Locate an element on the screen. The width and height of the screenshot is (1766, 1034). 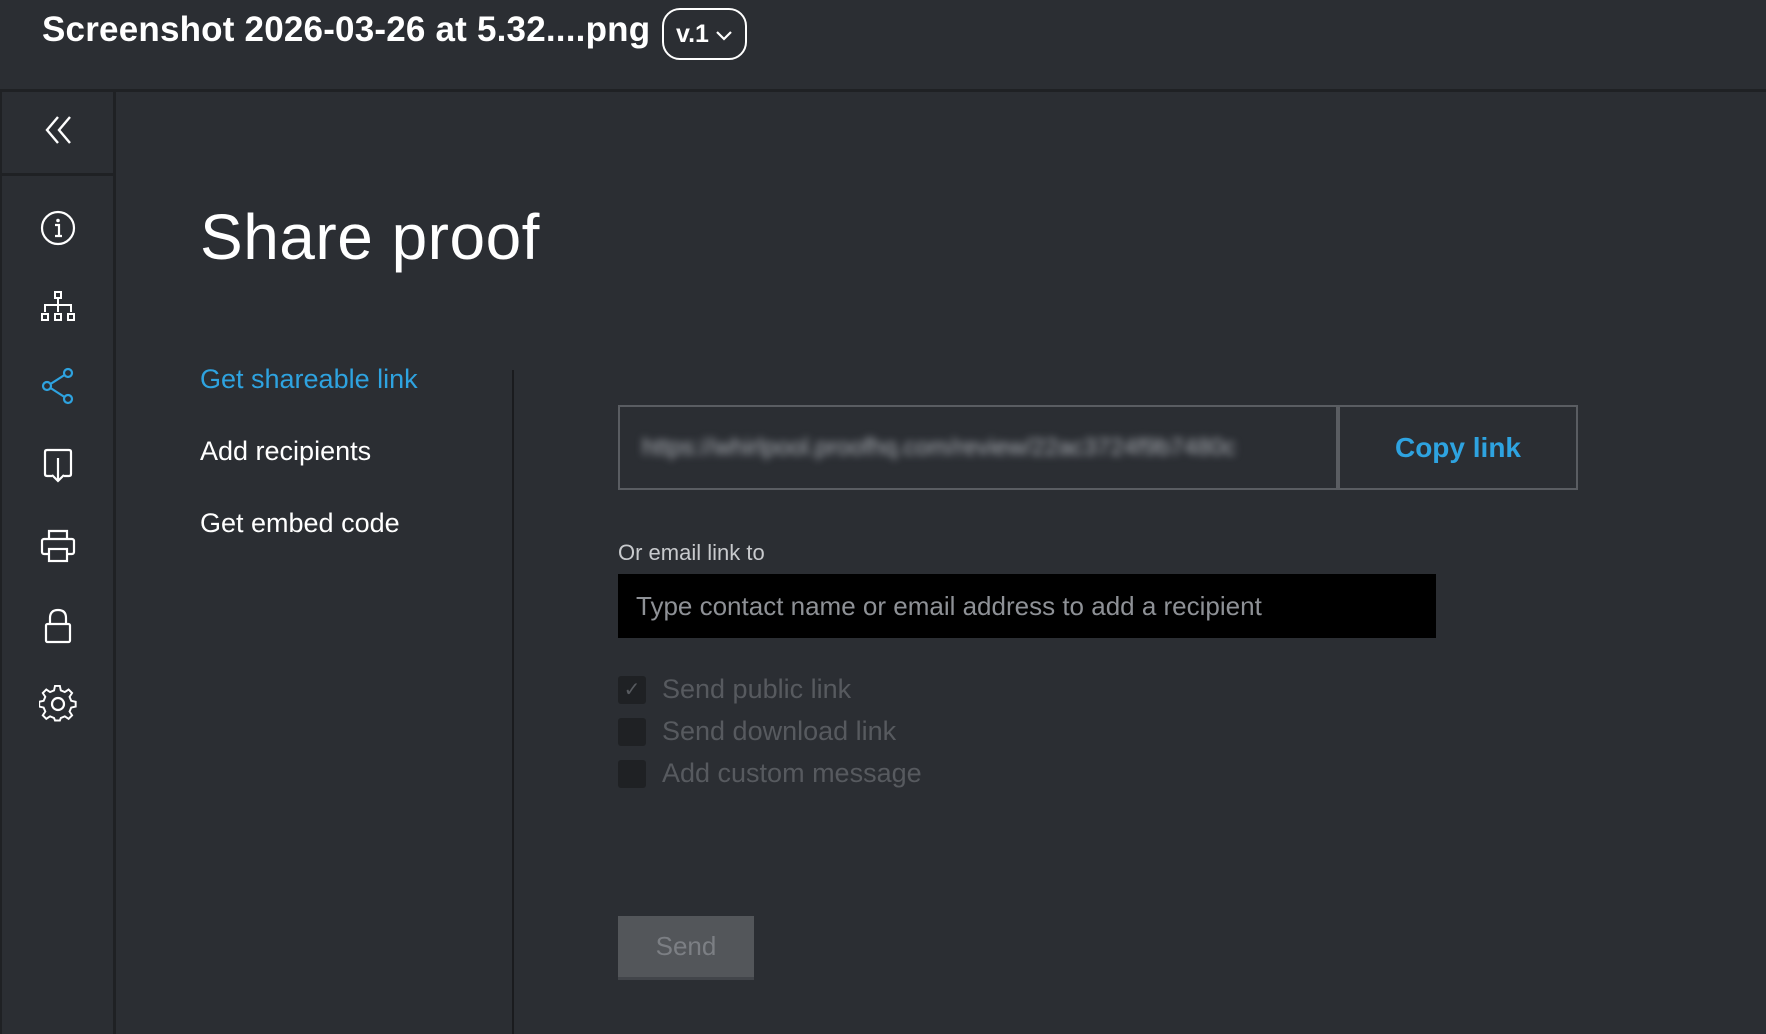
file-title: Screenshot 2026-03-26 at 5.32....png is located at coordinates (346, 29).